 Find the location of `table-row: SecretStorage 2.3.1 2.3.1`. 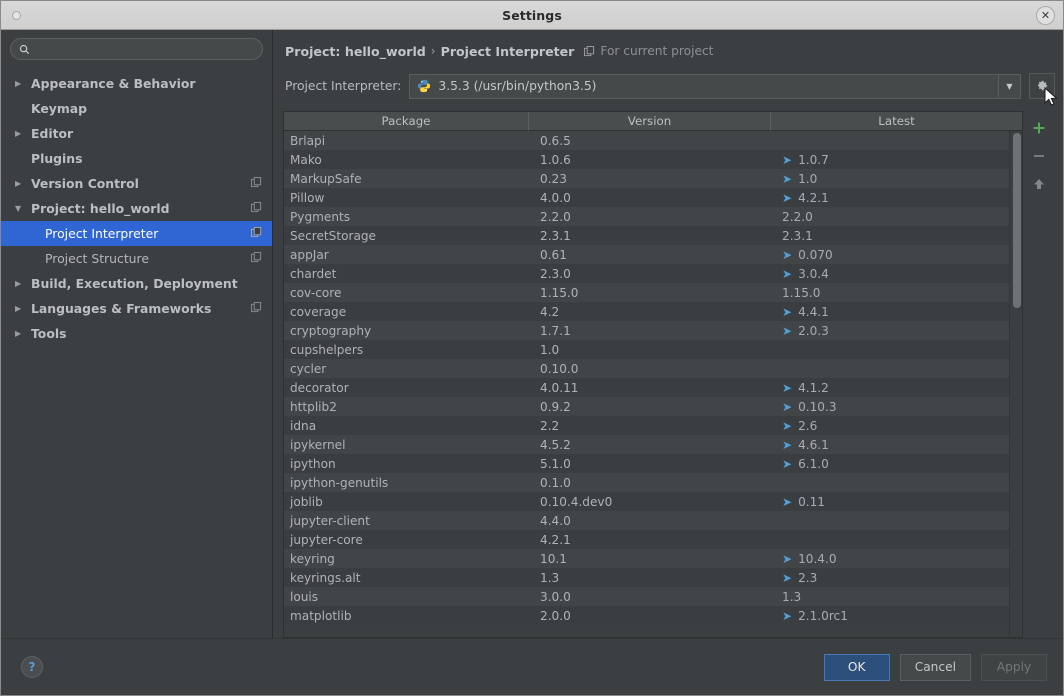

table-row: SecretStorage 2.3.1 2.3.1 is located at coordinates (653, 235).